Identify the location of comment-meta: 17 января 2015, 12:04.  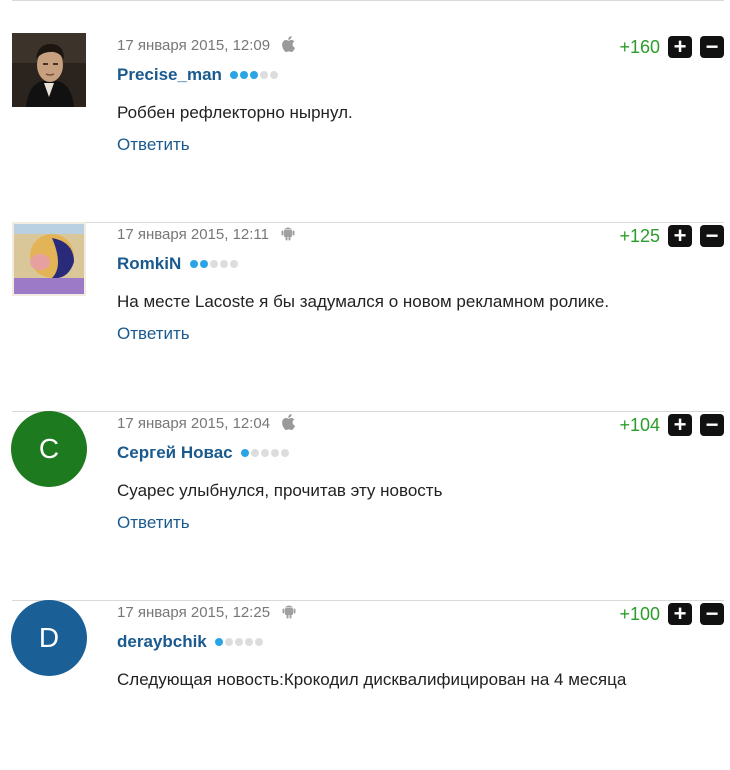
(206, 424).